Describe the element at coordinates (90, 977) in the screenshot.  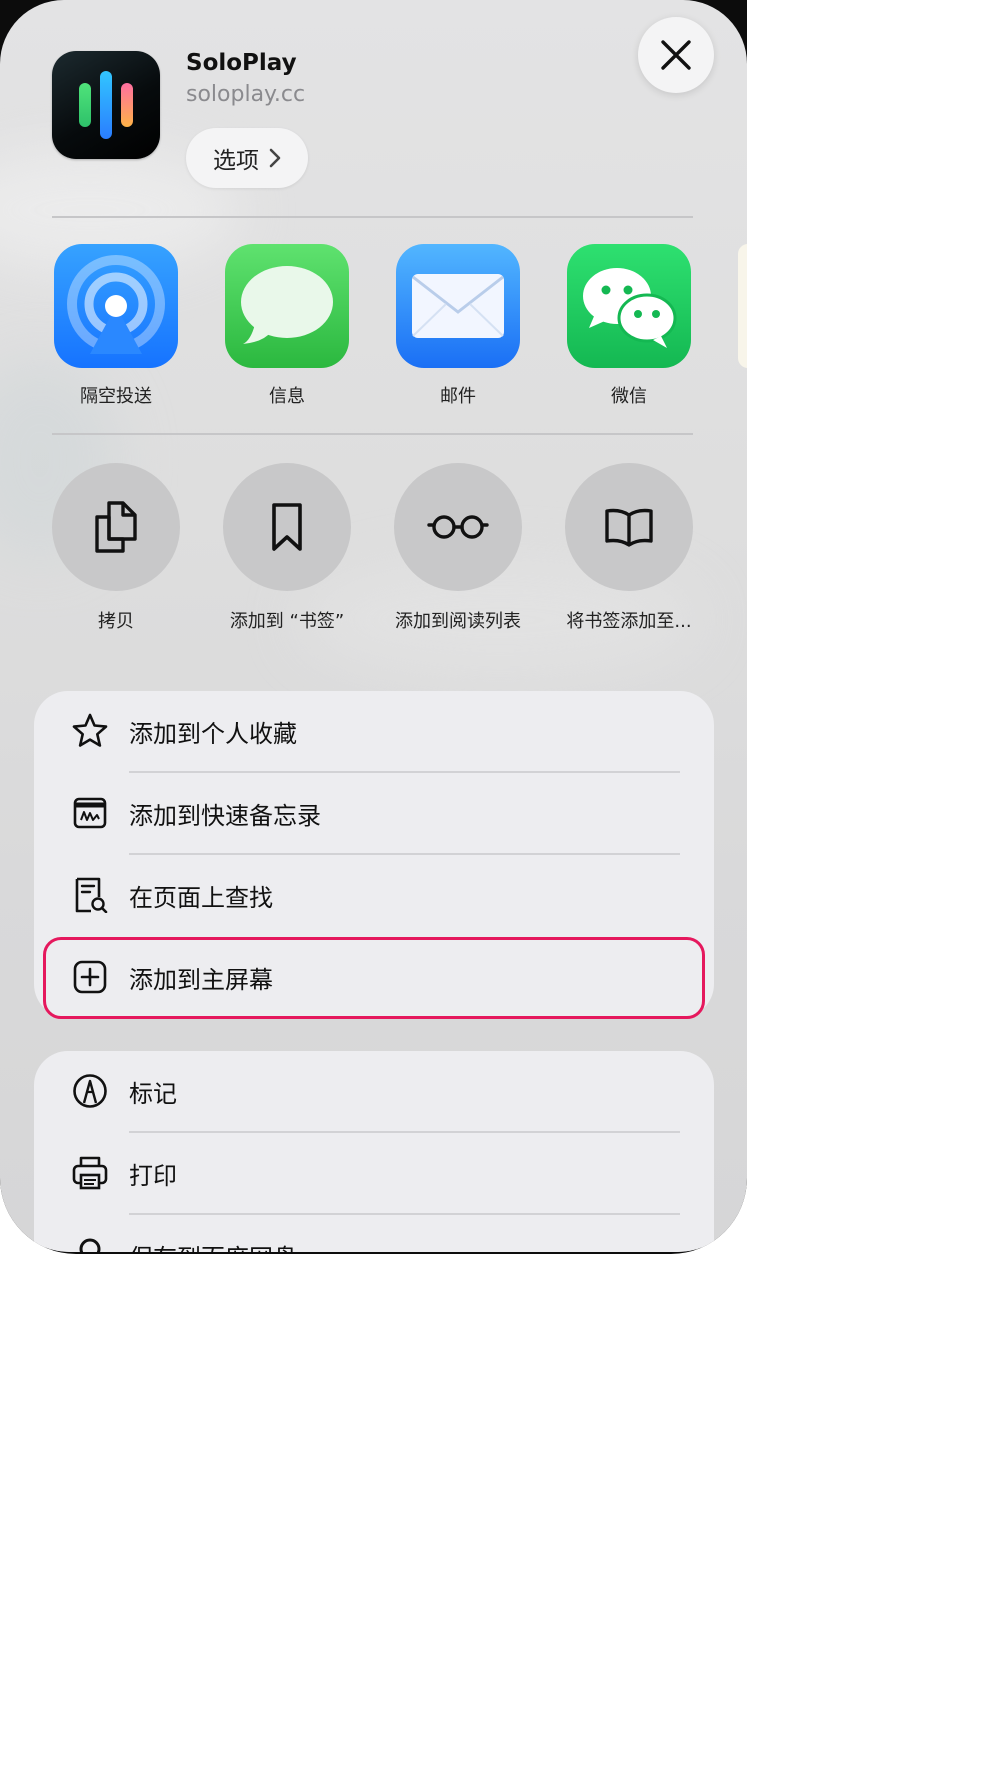
I see `add-square-icon` at that location.